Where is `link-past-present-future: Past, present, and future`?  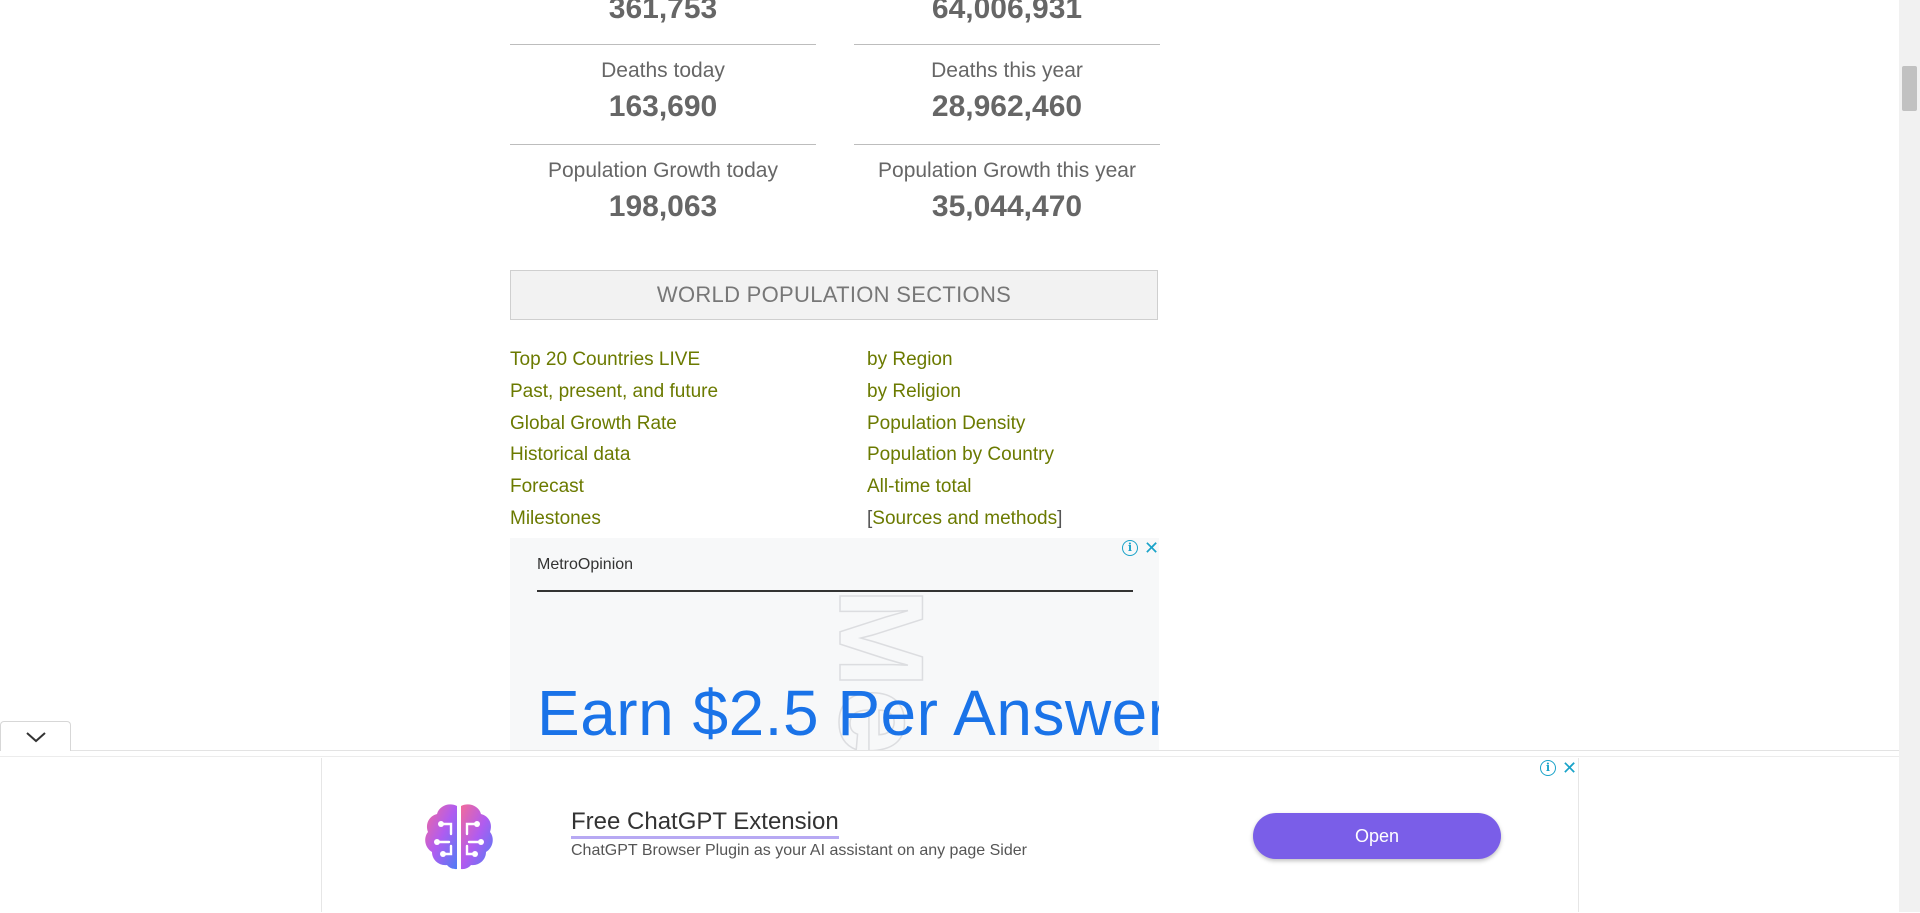 link-past-present-future: Past, present, and future is located at coordinates (614, 392).